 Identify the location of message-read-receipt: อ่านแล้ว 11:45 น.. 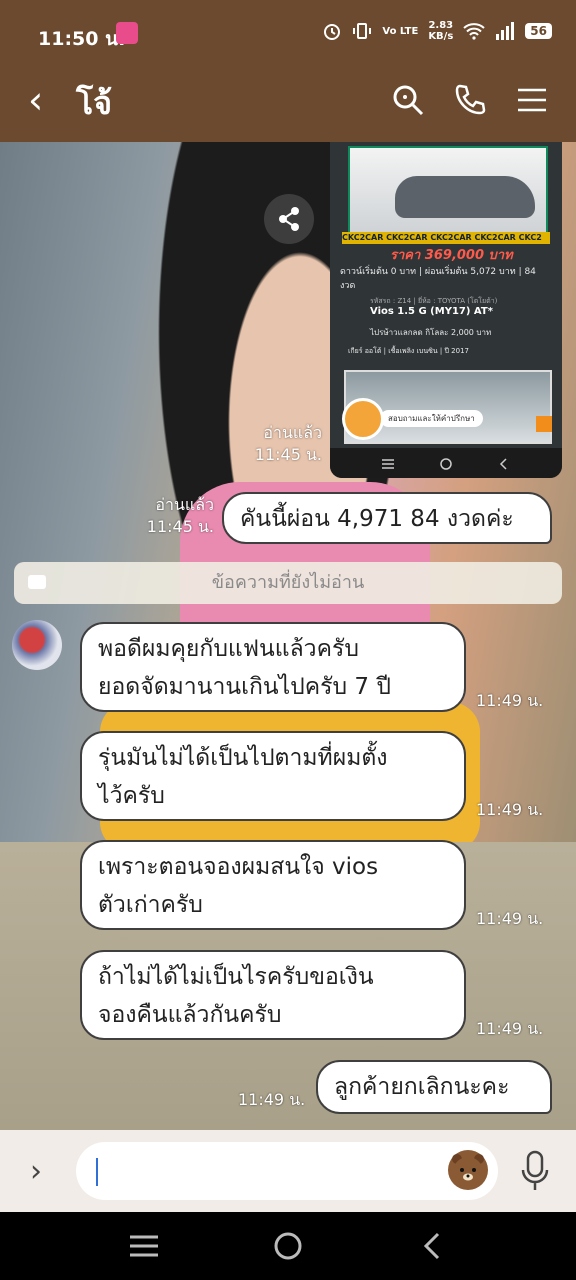
(180, 515).